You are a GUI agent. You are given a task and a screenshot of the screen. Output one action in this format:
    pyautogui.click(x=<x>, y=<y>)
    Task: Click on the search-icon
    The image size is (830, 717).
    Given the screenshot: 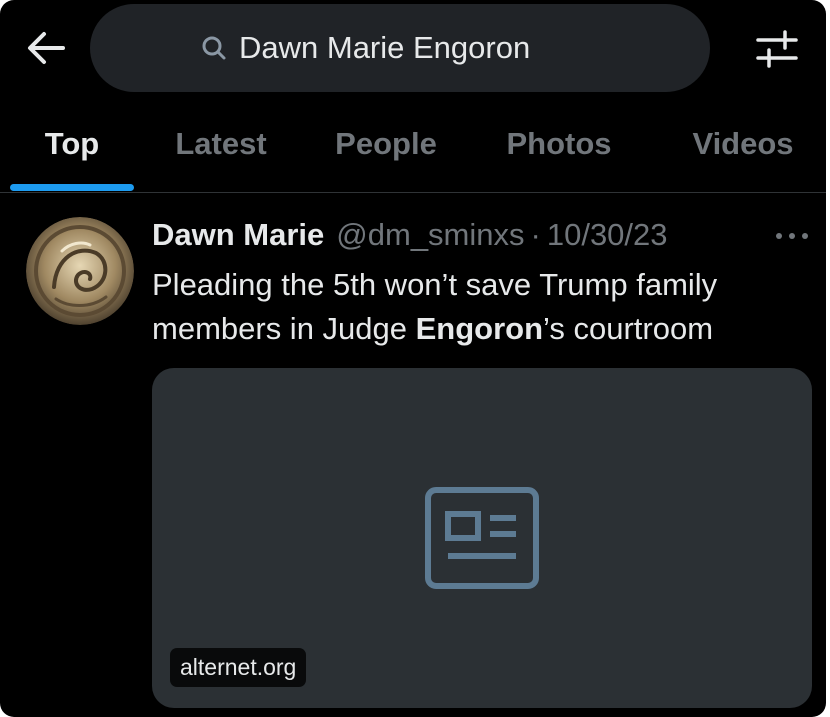 What is the action you would take?
    pyautogui.click(x=214, y=48)
    